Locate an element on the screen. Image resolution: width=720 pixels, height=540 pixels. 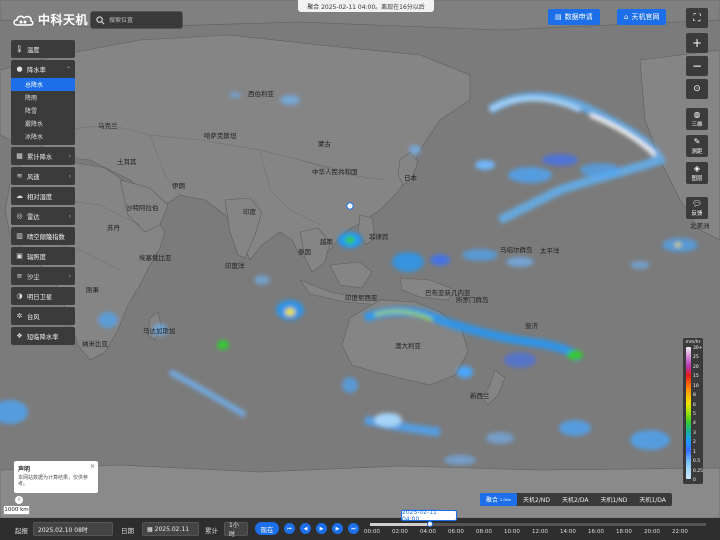
globe-button: ◍ 三维 is located at coordinates (697, 119).